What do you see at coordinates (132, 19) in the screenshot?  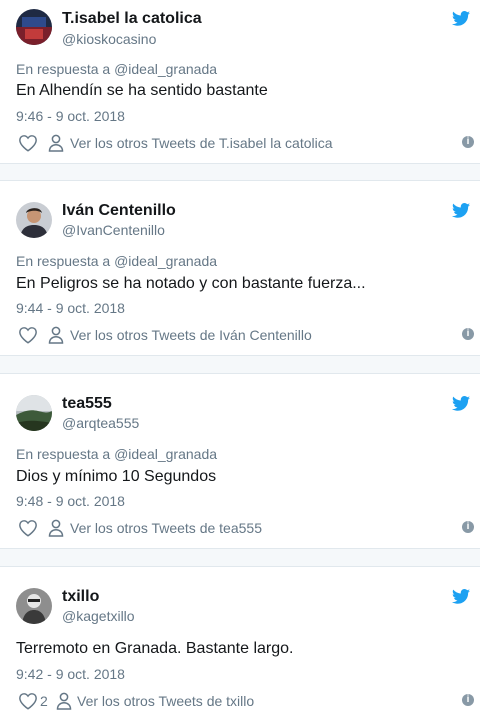 I see `display-name: T.isabel la catolica` at bounding box center [132, 19].